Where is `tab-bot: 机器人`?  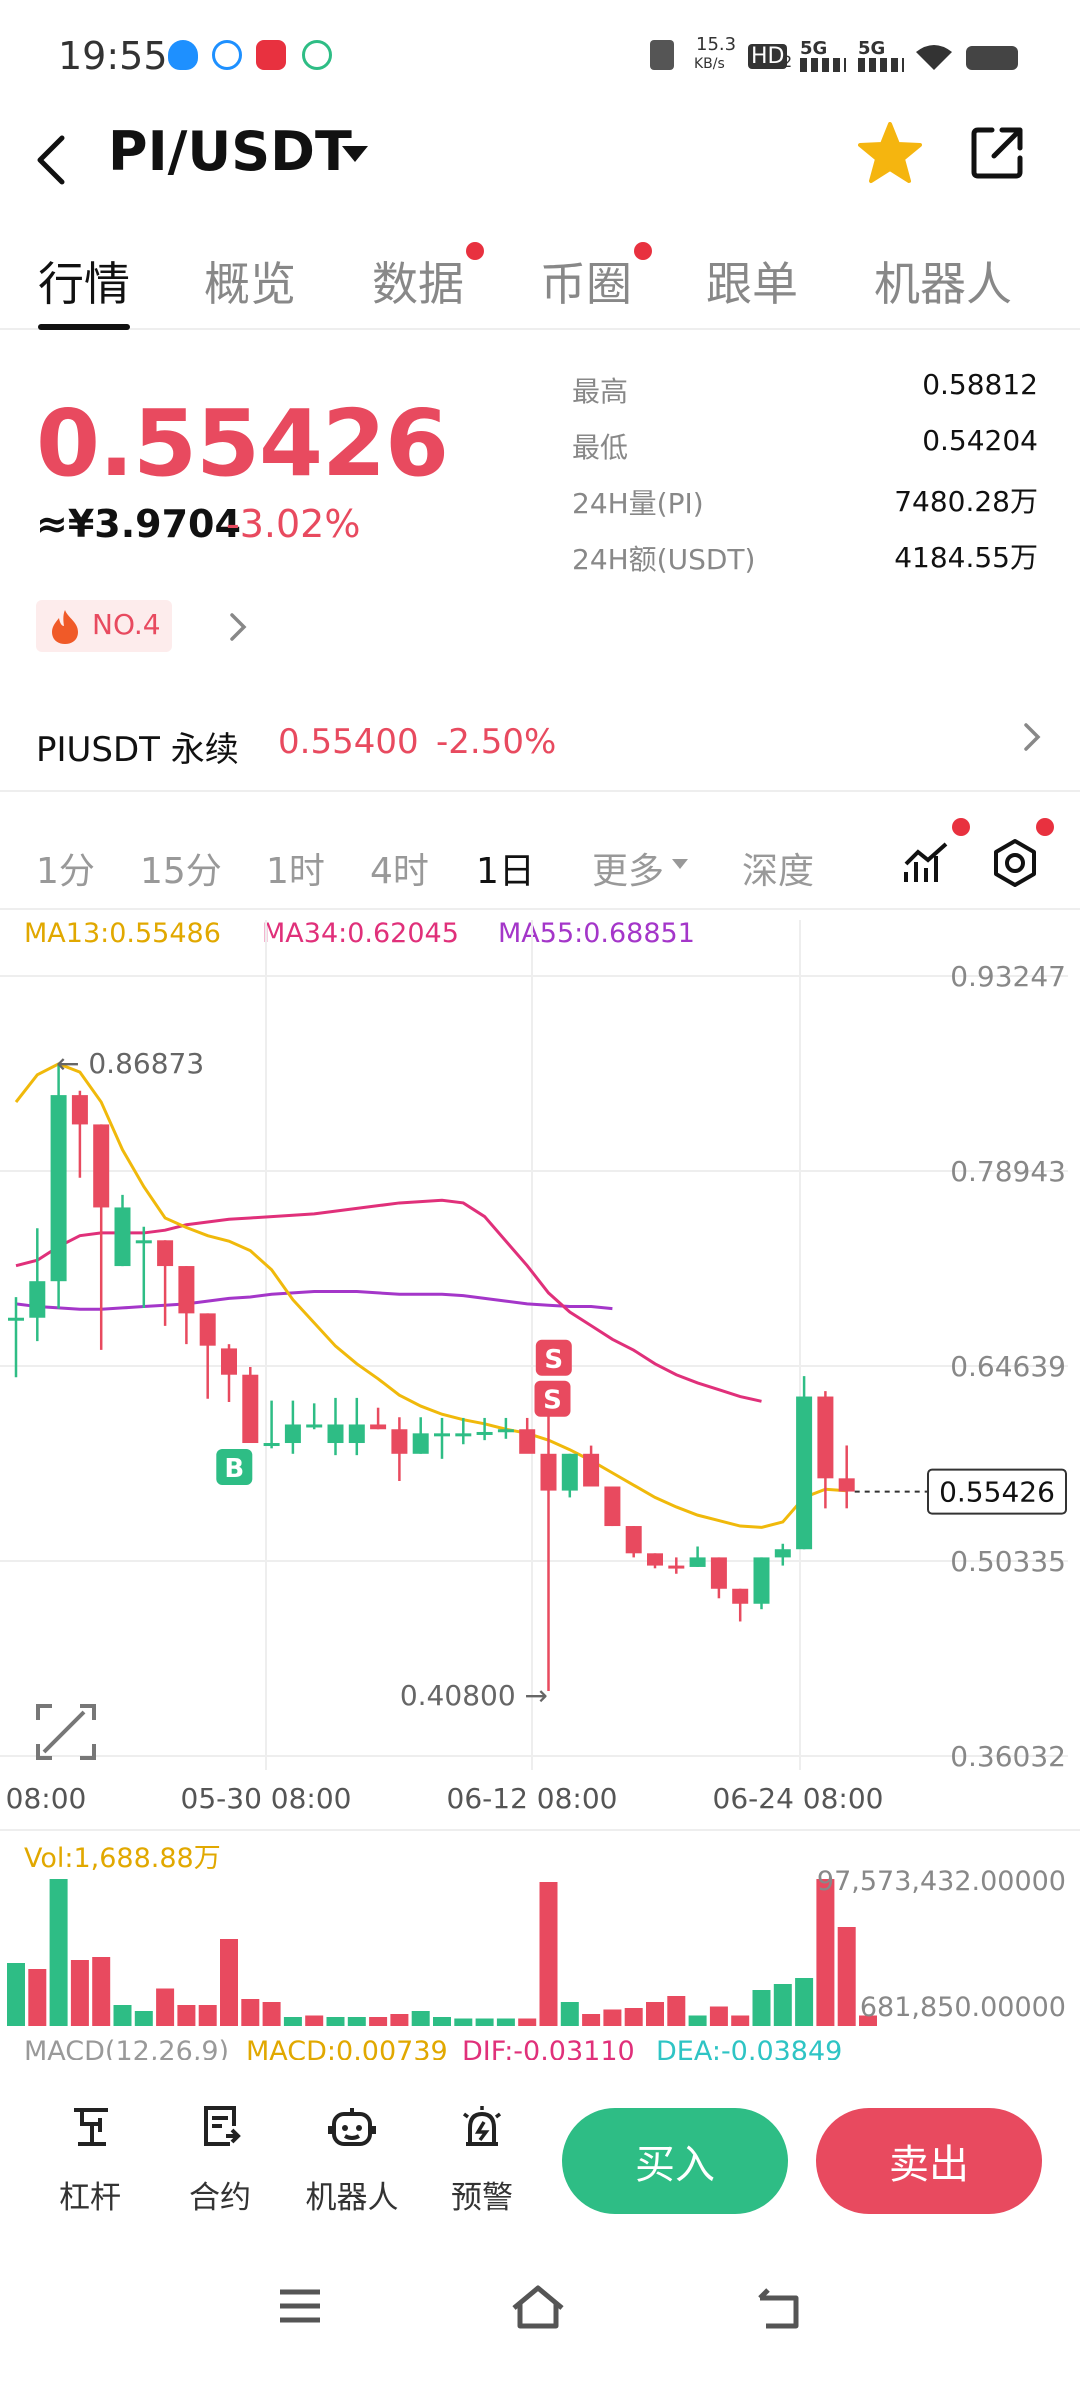
tab-bot: 机器人 is located at coordinates (943, 281).